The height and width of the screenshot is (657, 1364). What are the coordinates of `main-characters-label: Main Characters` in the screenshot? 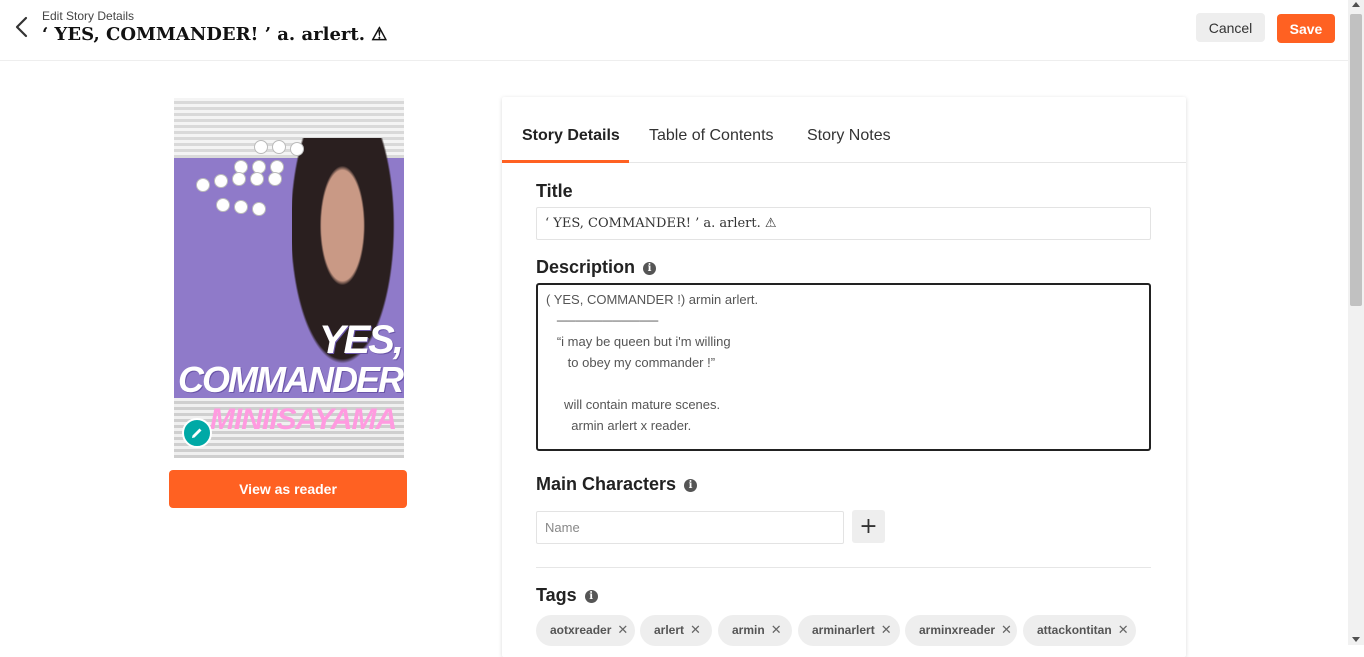 It's located at (606, 484).